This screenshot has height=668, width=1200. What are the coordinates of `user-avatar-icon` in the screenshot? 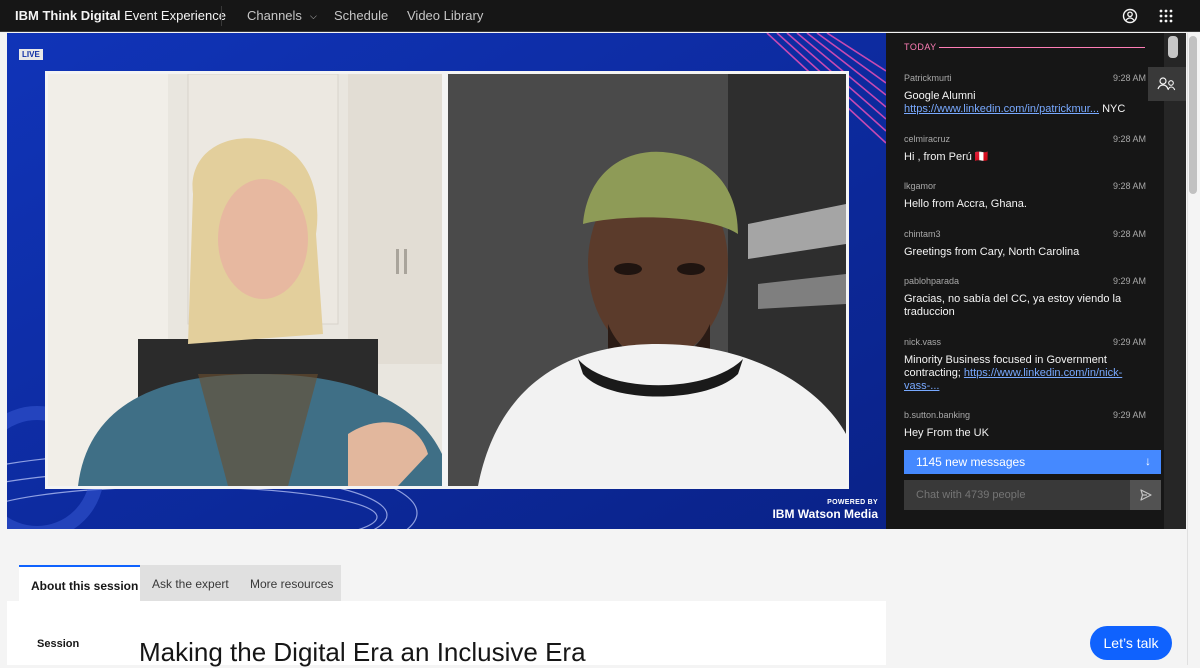 It's located at (1130, 16).